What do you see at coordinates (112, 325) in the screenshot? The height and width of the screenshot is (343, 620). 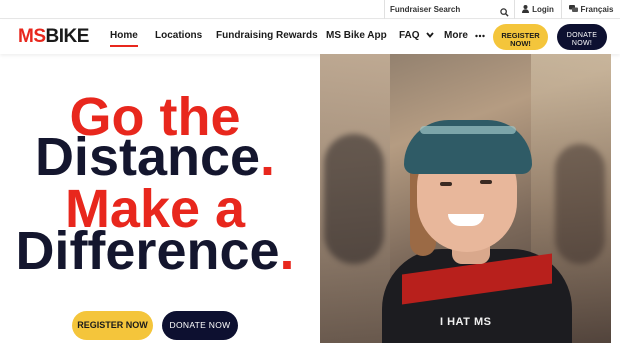 I see `hero-register-button: REGISTER NOW` at bounding box center [112, 325].